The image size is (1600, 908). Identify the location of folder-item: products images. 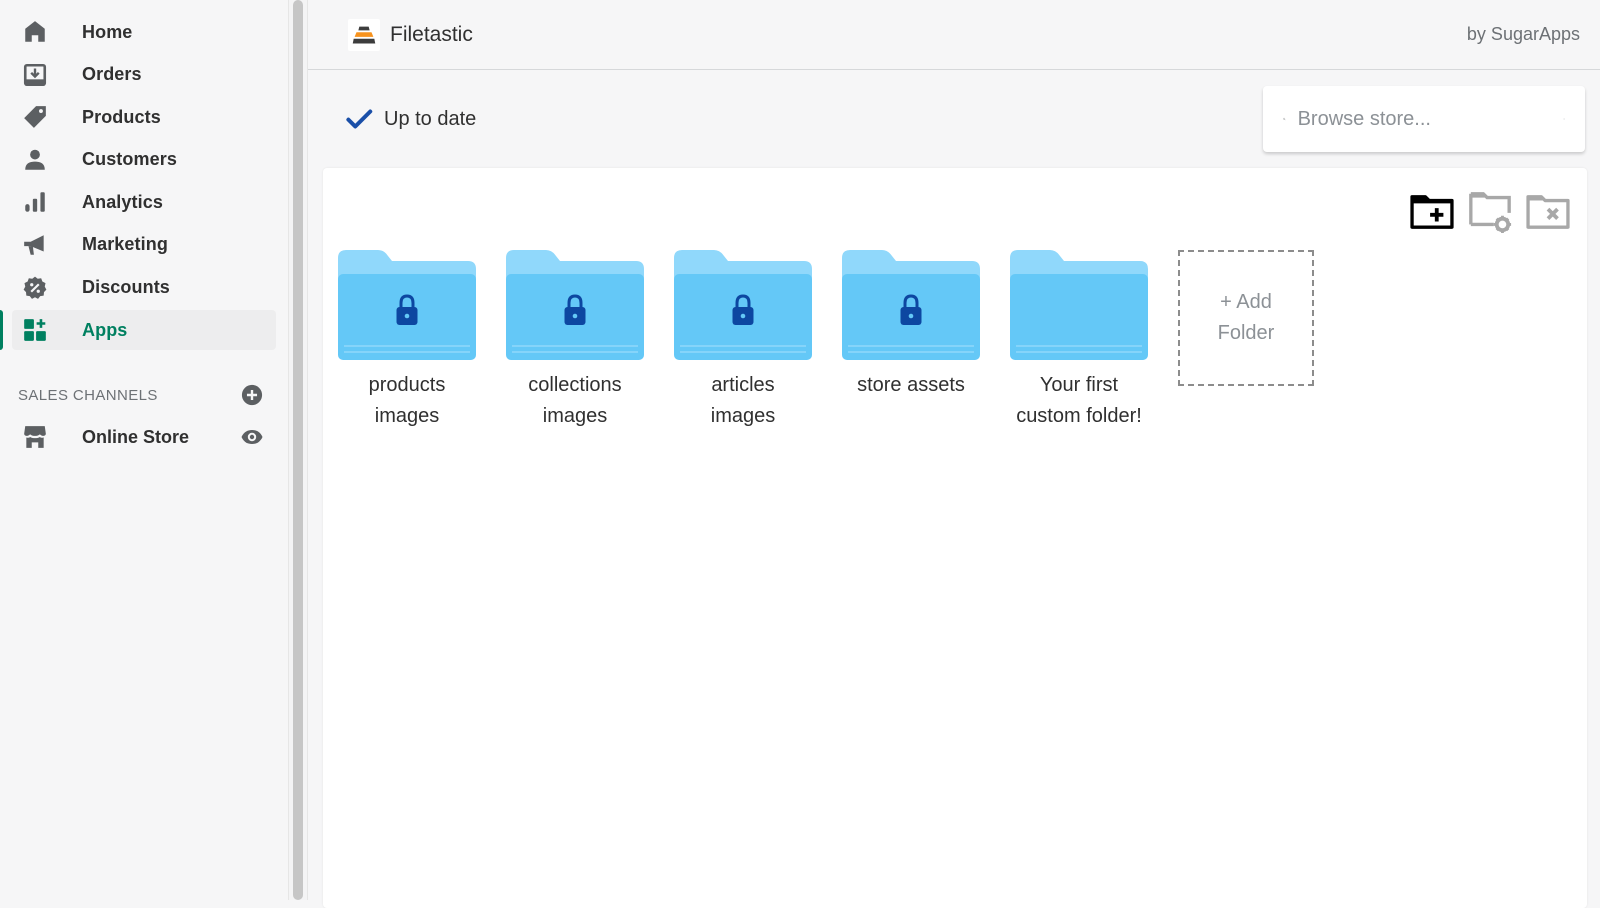
(407, 341).